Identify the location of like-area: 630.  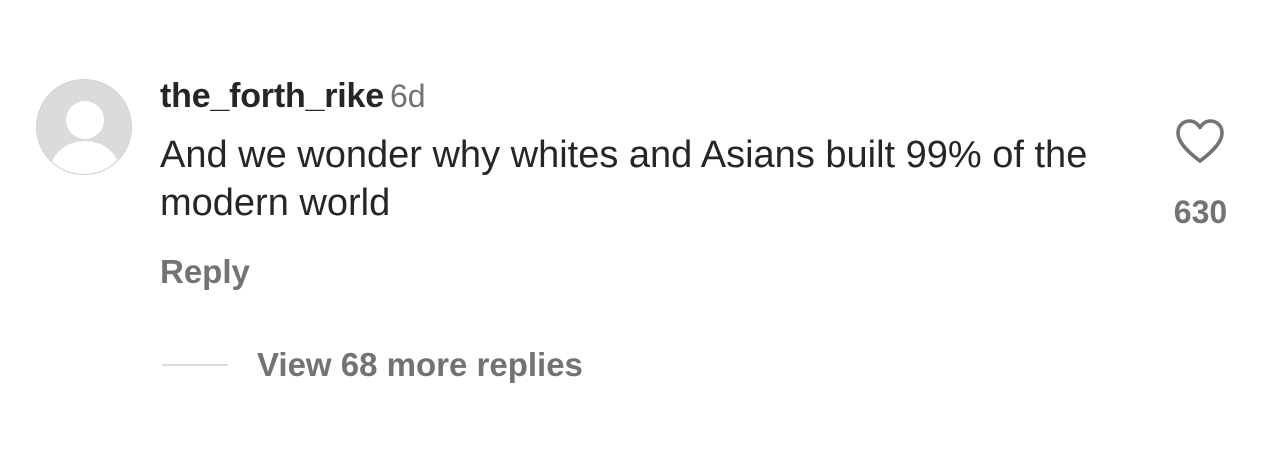
(1194, 178).